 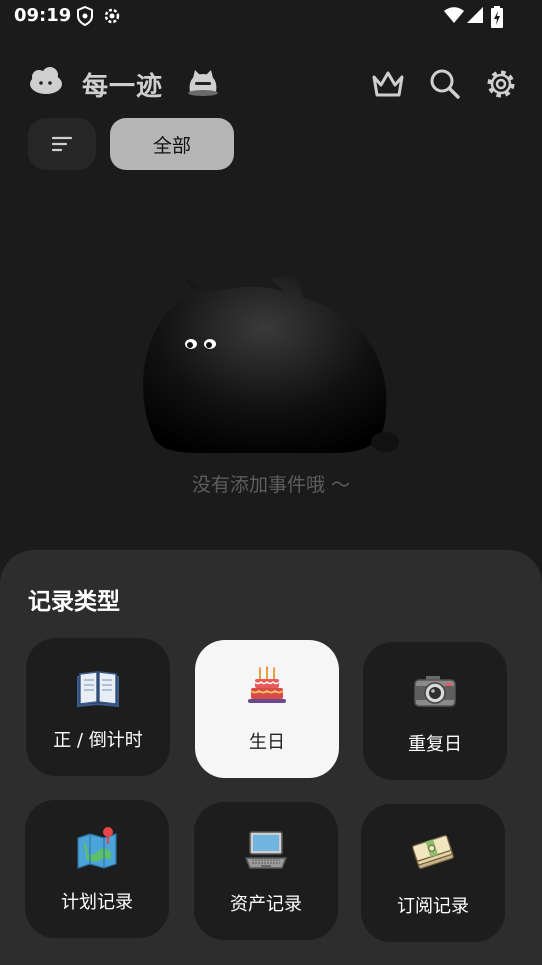 What do you see at coordinates (454, 15) in the screenshot?
I see `wifi-icon` at bounding box center [454, 15].